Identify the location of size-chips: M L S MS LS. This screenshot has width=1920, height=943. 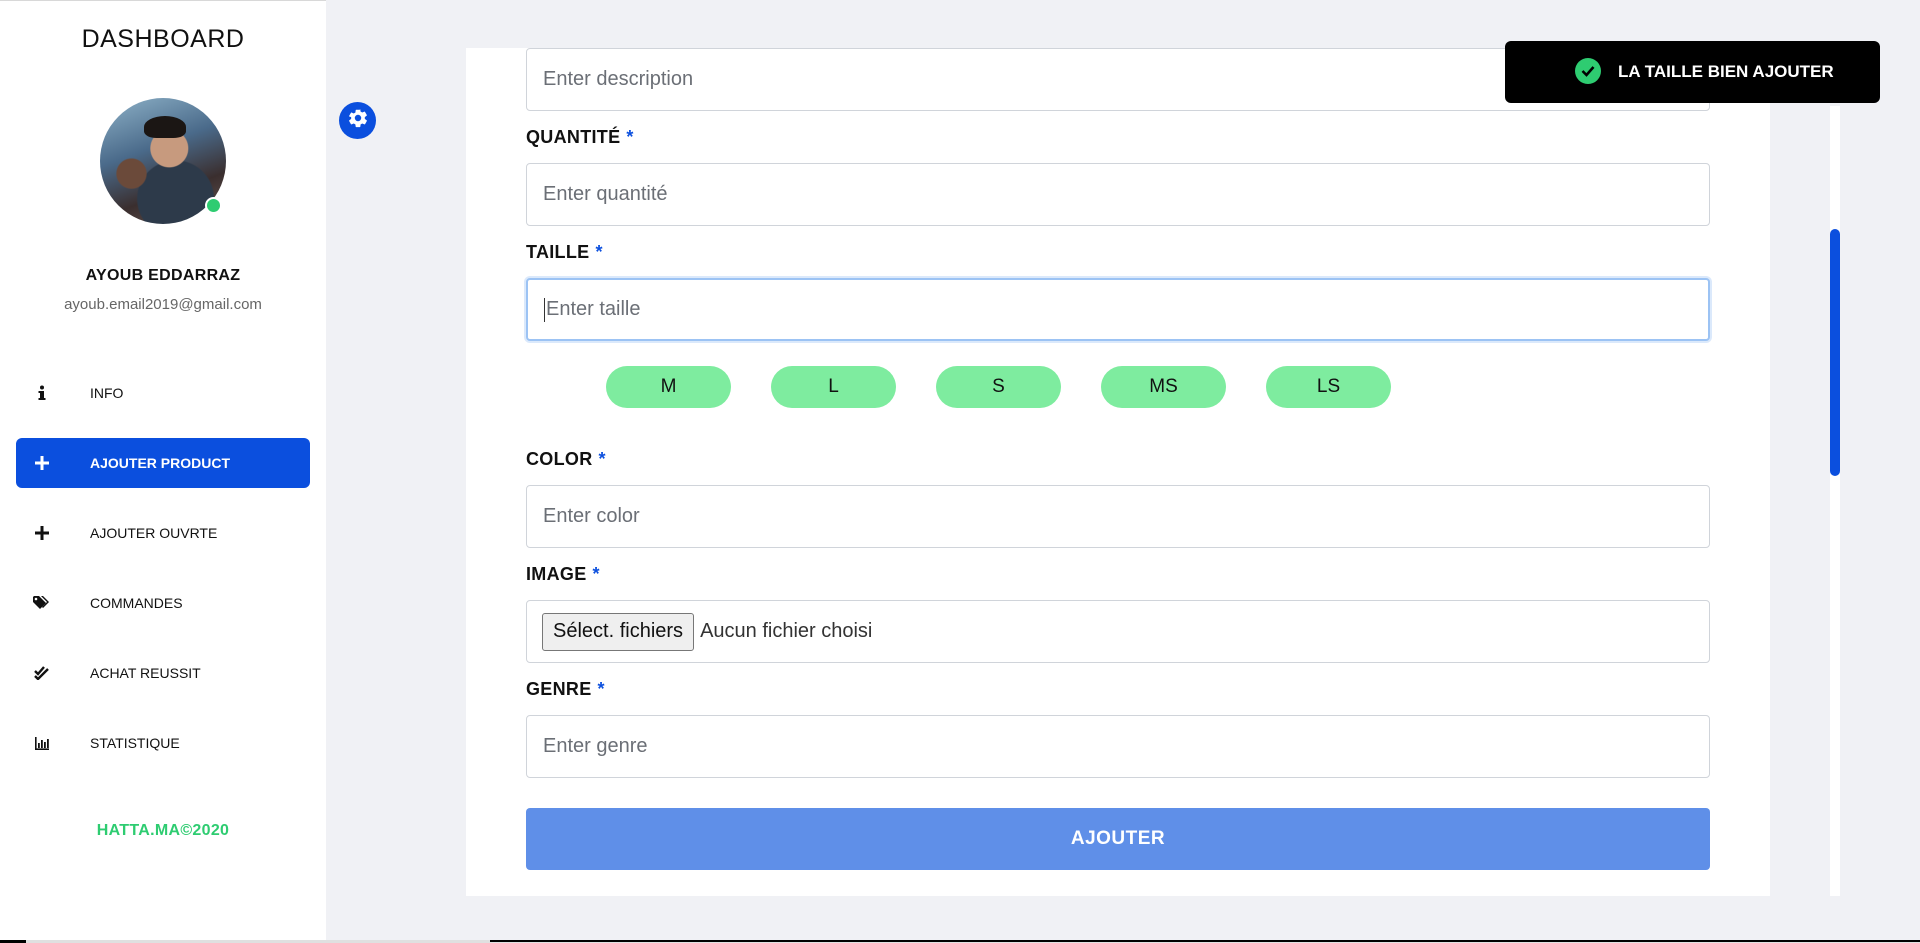
(1118, 387).